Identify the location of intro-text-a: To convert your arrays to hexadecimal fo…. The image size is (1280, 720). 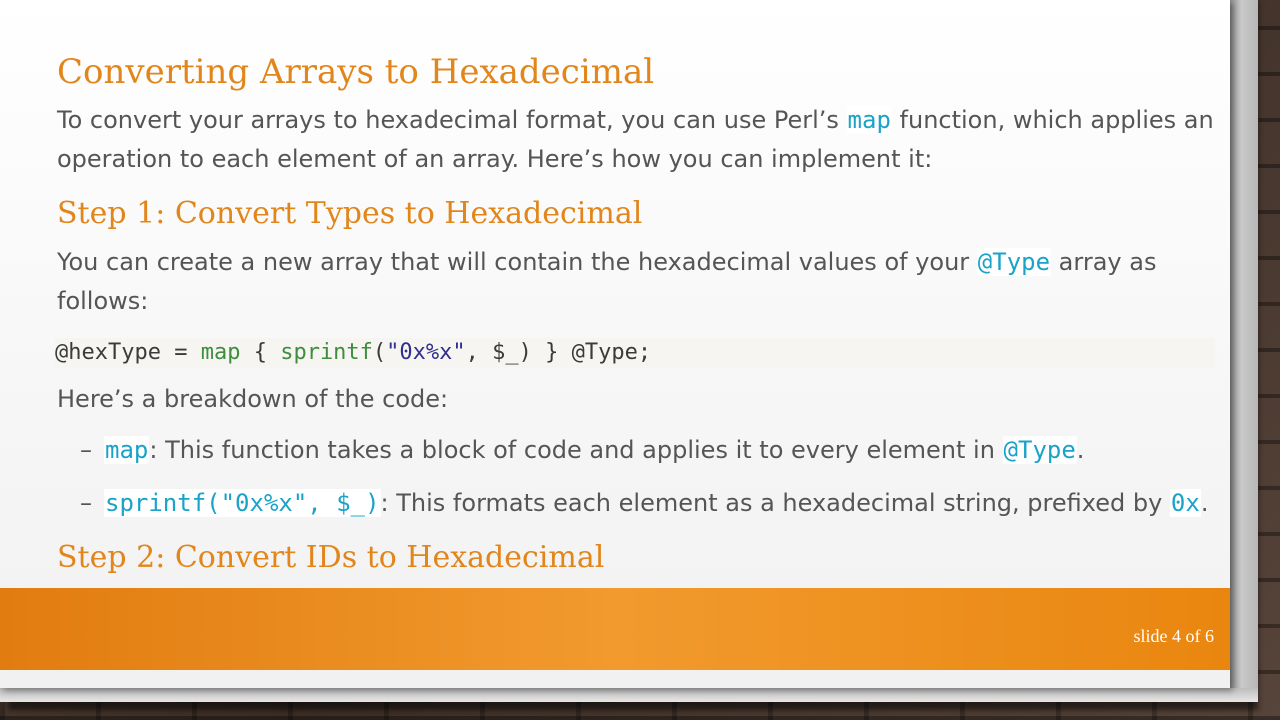
(452, 120).